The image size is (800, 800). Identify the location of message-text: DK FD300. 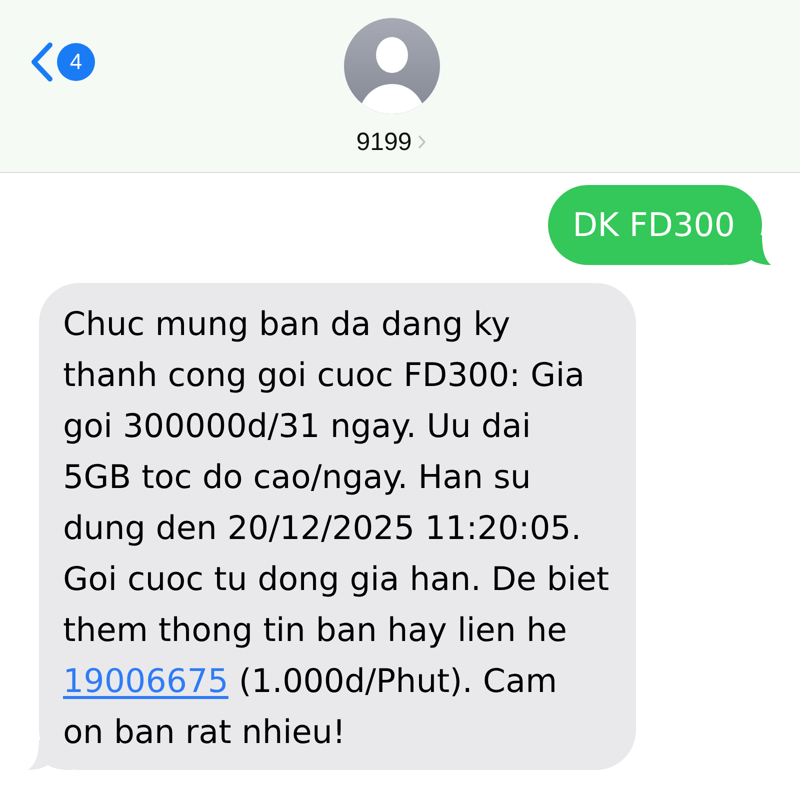
(653, 225).